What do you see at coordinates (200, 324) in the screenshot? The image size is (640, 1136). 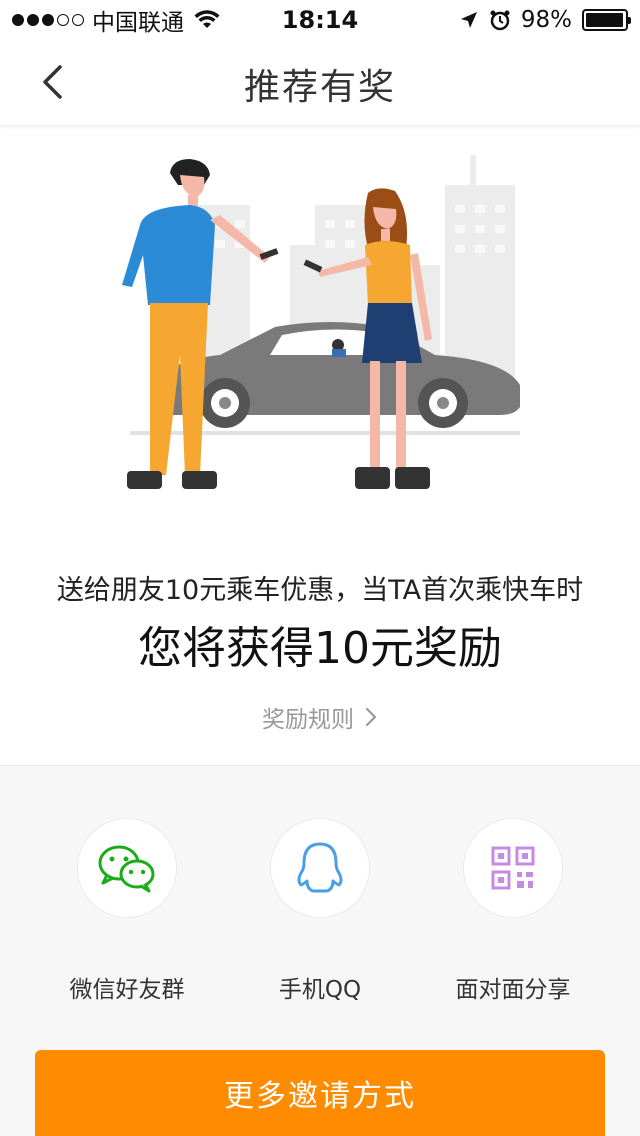 I see `man-figure` at bounding box center [200, 324].